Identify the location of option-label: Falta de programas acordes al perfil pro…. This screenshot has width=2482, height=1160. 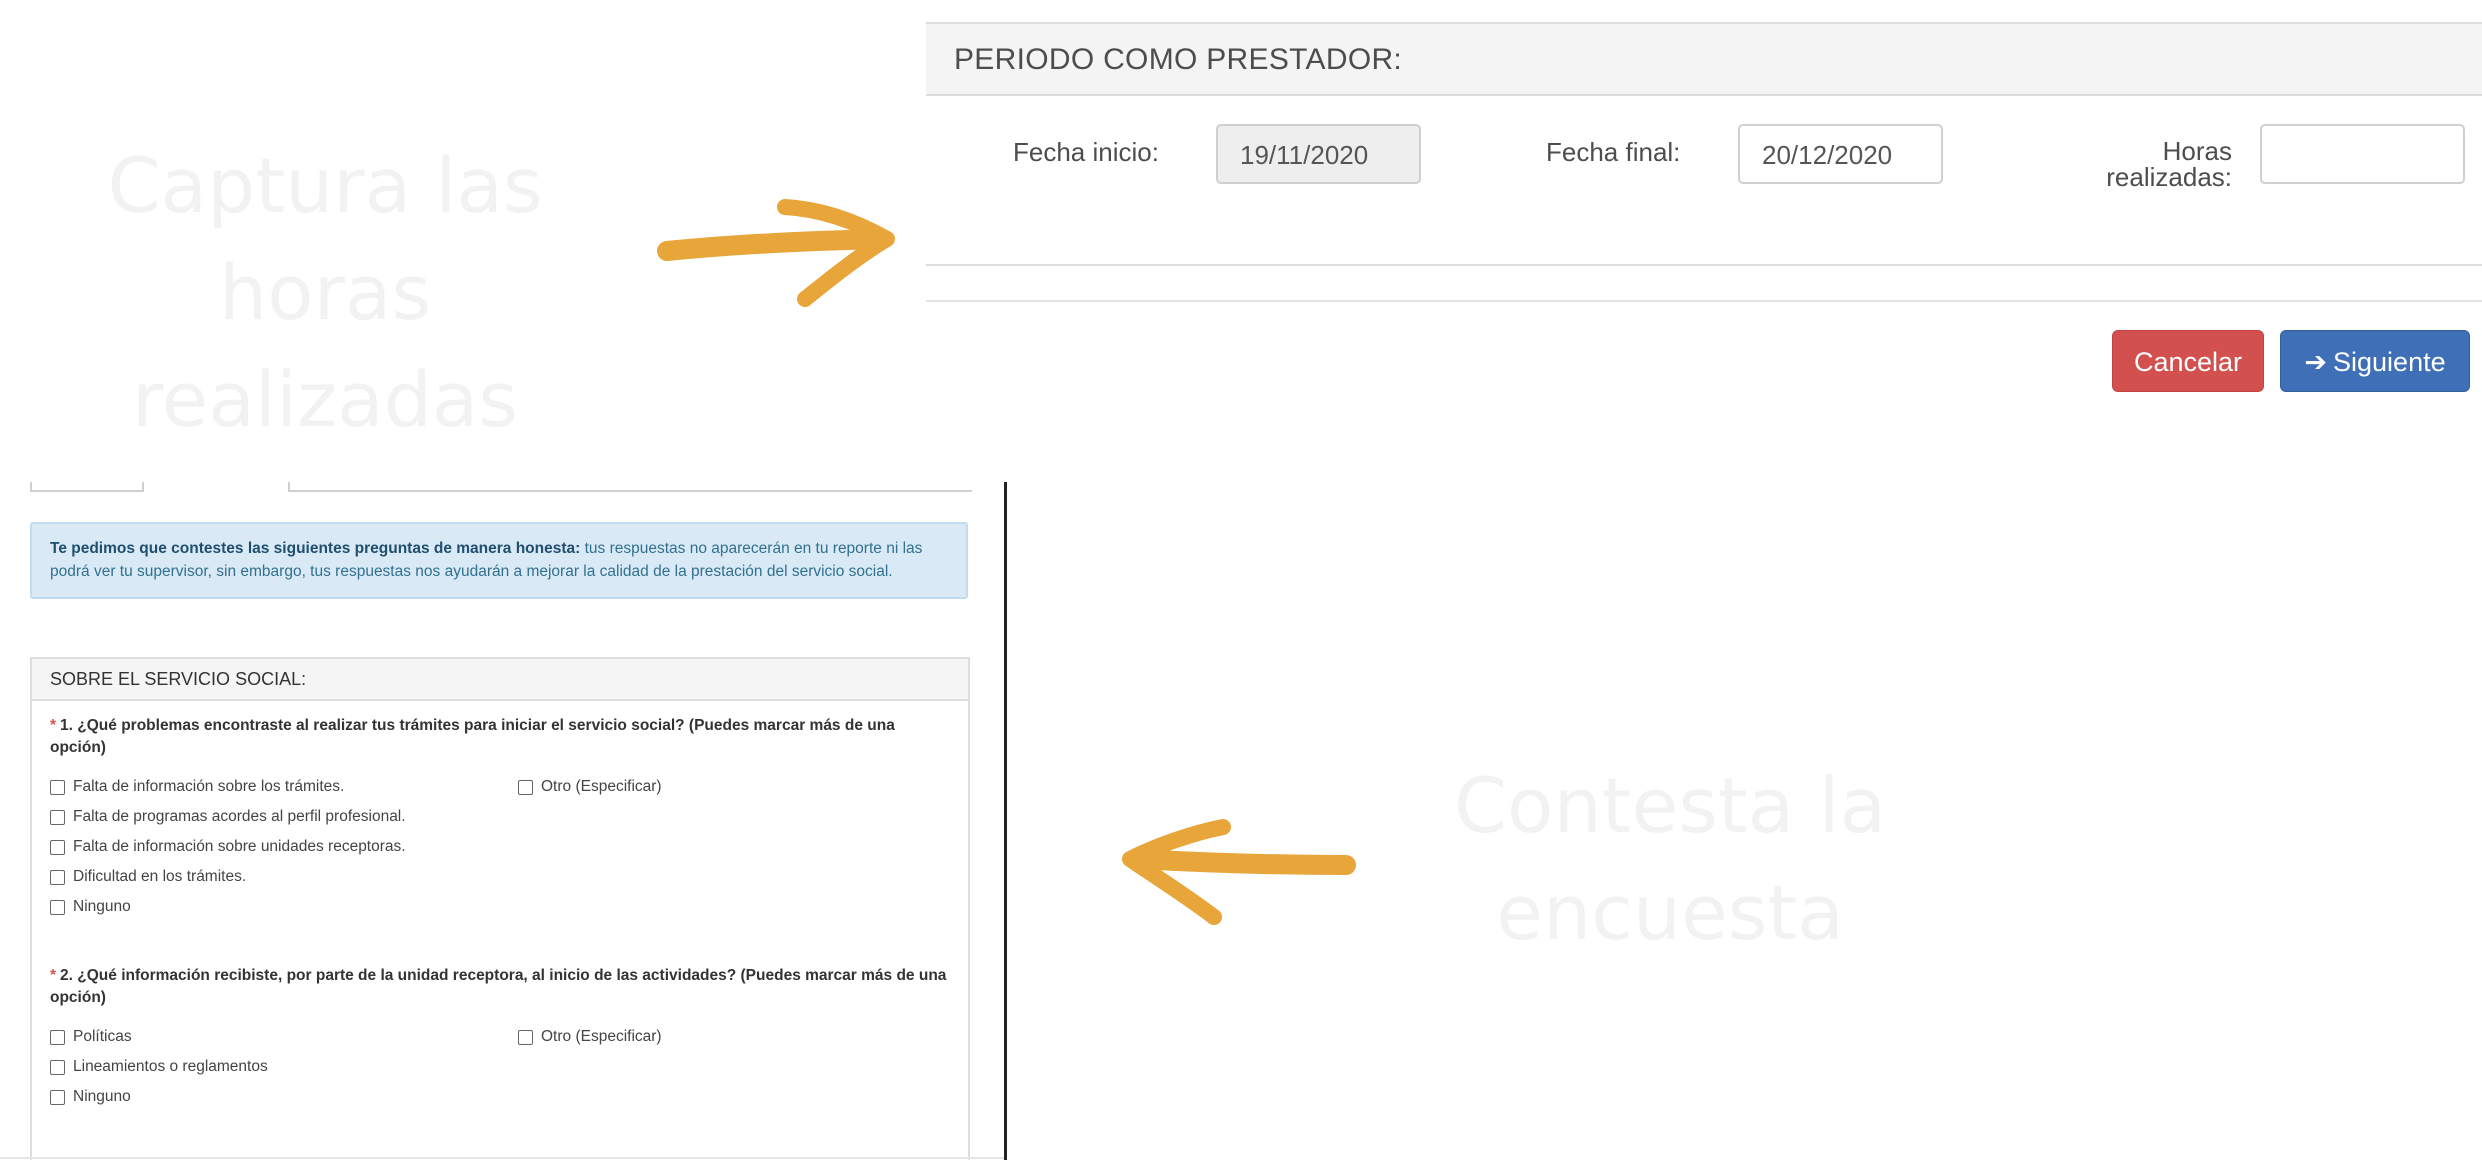
(239, 816).